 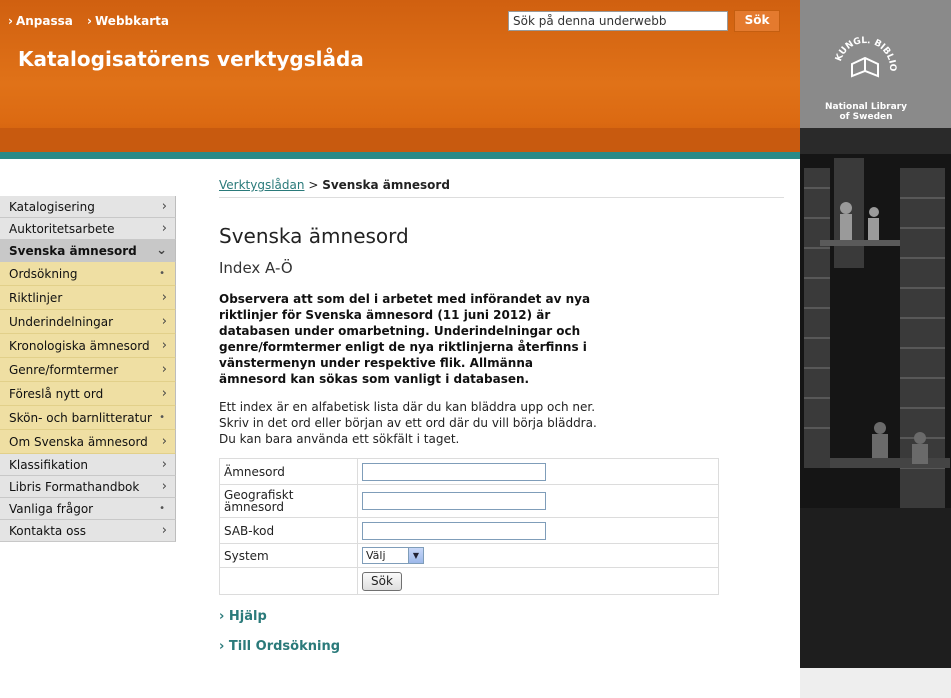 What do you see at coordinates (400, 155) in the screenshot?
I see `teal-divider` at bounding box center [400, 155].